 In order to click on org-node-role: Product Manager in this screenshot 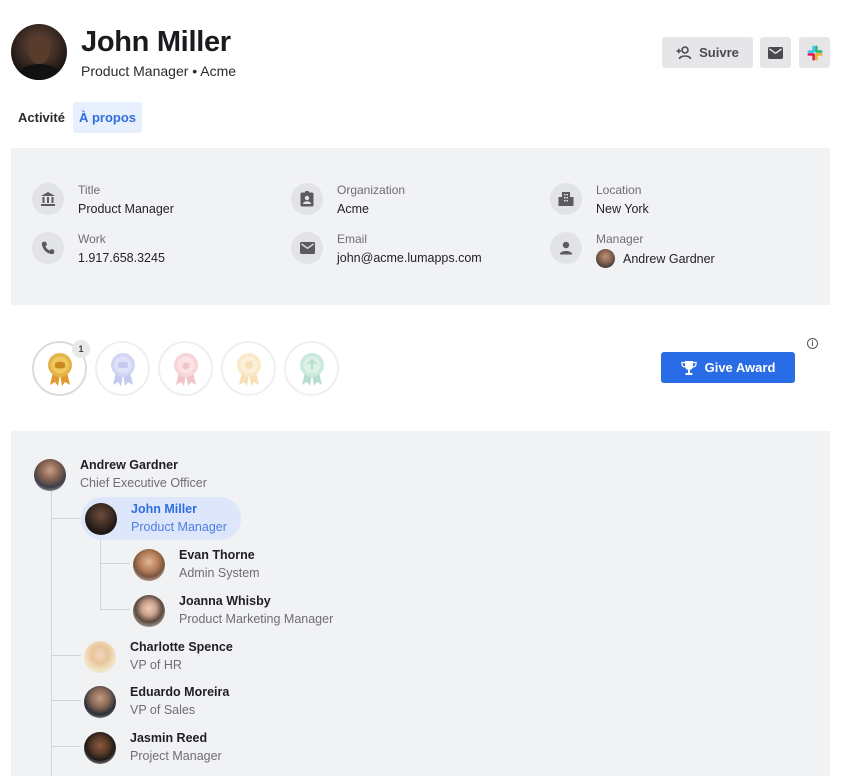, I will do `click(179, 527)`.